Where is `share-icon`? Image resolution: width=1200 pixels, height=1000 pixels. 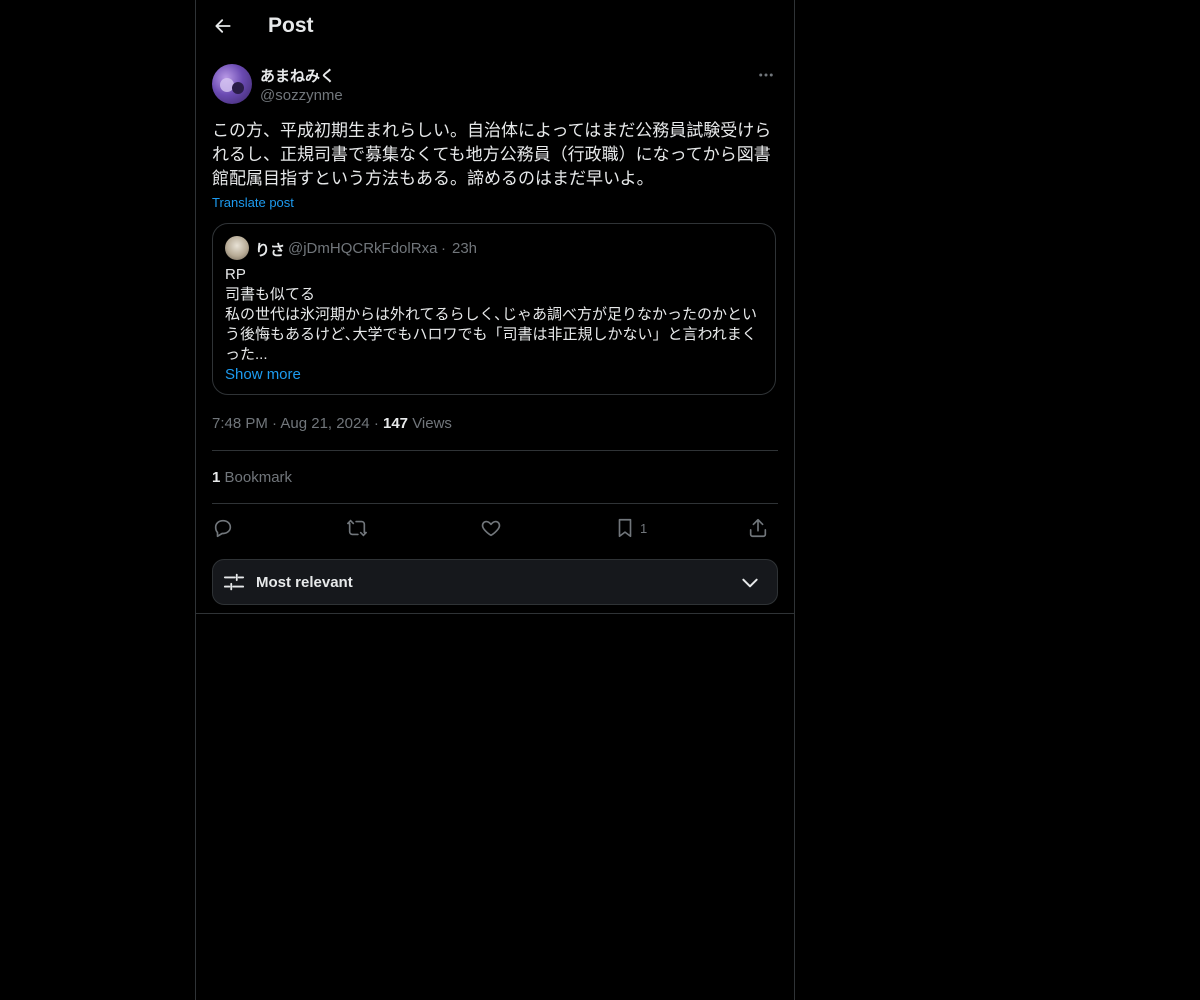
share-icon is located at coordinates (758, 528).